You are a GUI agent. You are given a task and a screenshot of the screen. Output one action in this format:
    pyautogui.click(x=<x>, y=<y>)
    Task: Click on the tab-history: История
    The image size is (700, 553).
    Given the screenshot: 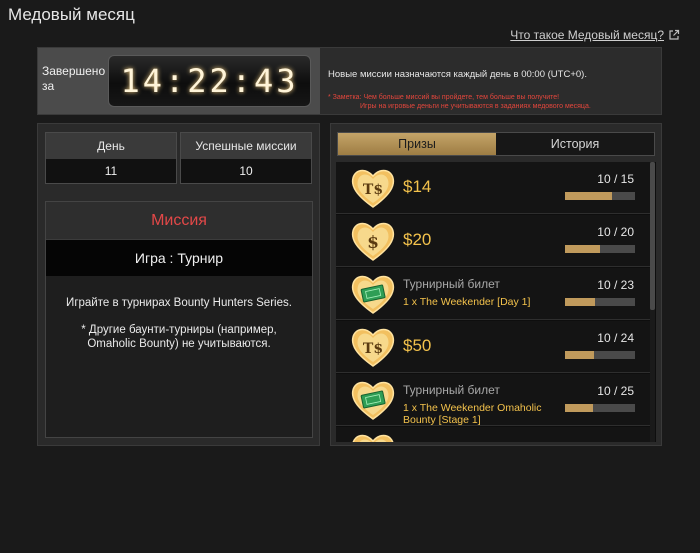 What is the action you would take?
    pyautogui.click(x=575, y=144)
    